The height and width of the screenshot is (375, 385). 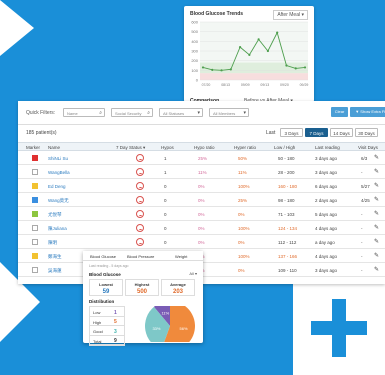 What do you see at coordinates (201, 172) in the screenshot?
I see `table-row: WangBella 1 11% 11% 28 - 200 3 days ago - ✎` at bounding box center [201, 172].